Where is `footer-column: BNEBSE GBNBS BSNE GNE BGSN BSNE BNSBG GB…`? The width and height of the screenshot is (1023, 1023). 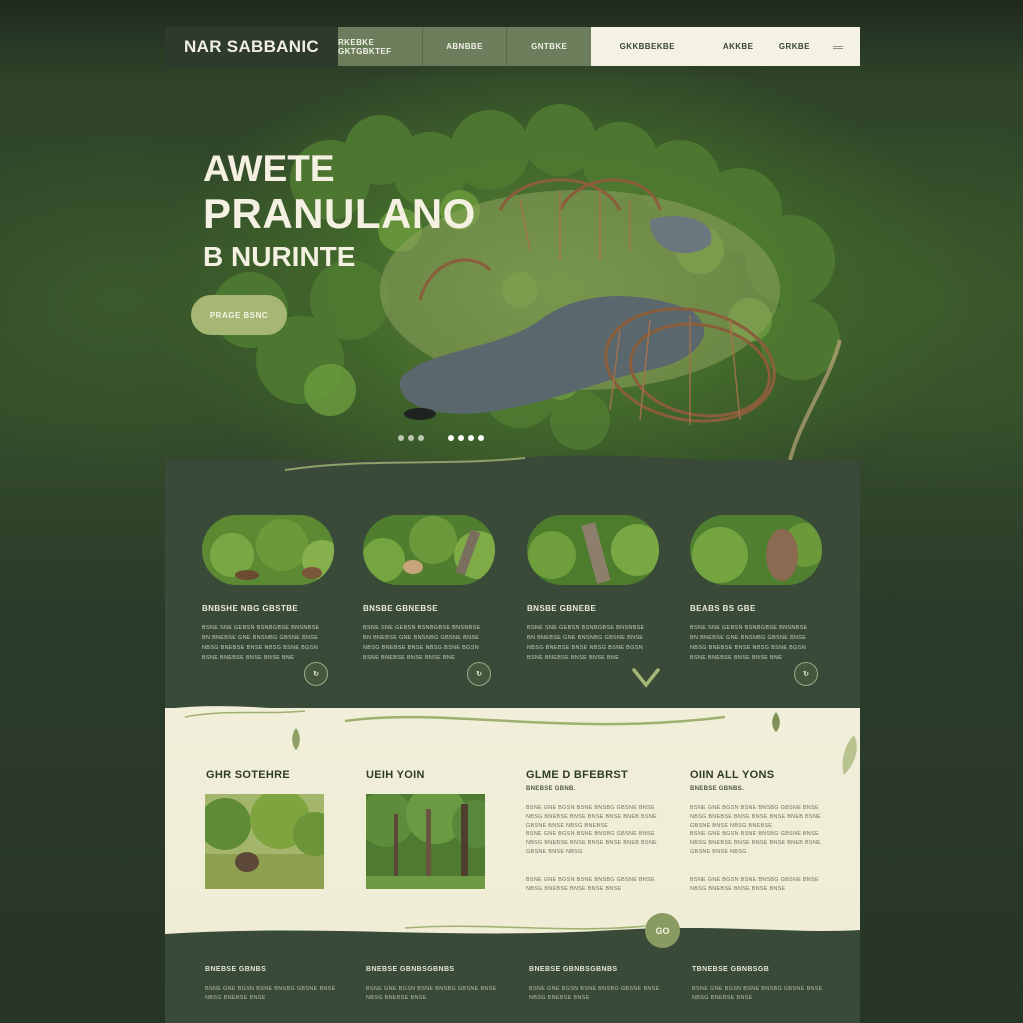
footer-column: BNEBSE GBNBS BSNE GNE BGSN BSNE BNSBG GB… is located at coordinates (275, 984).